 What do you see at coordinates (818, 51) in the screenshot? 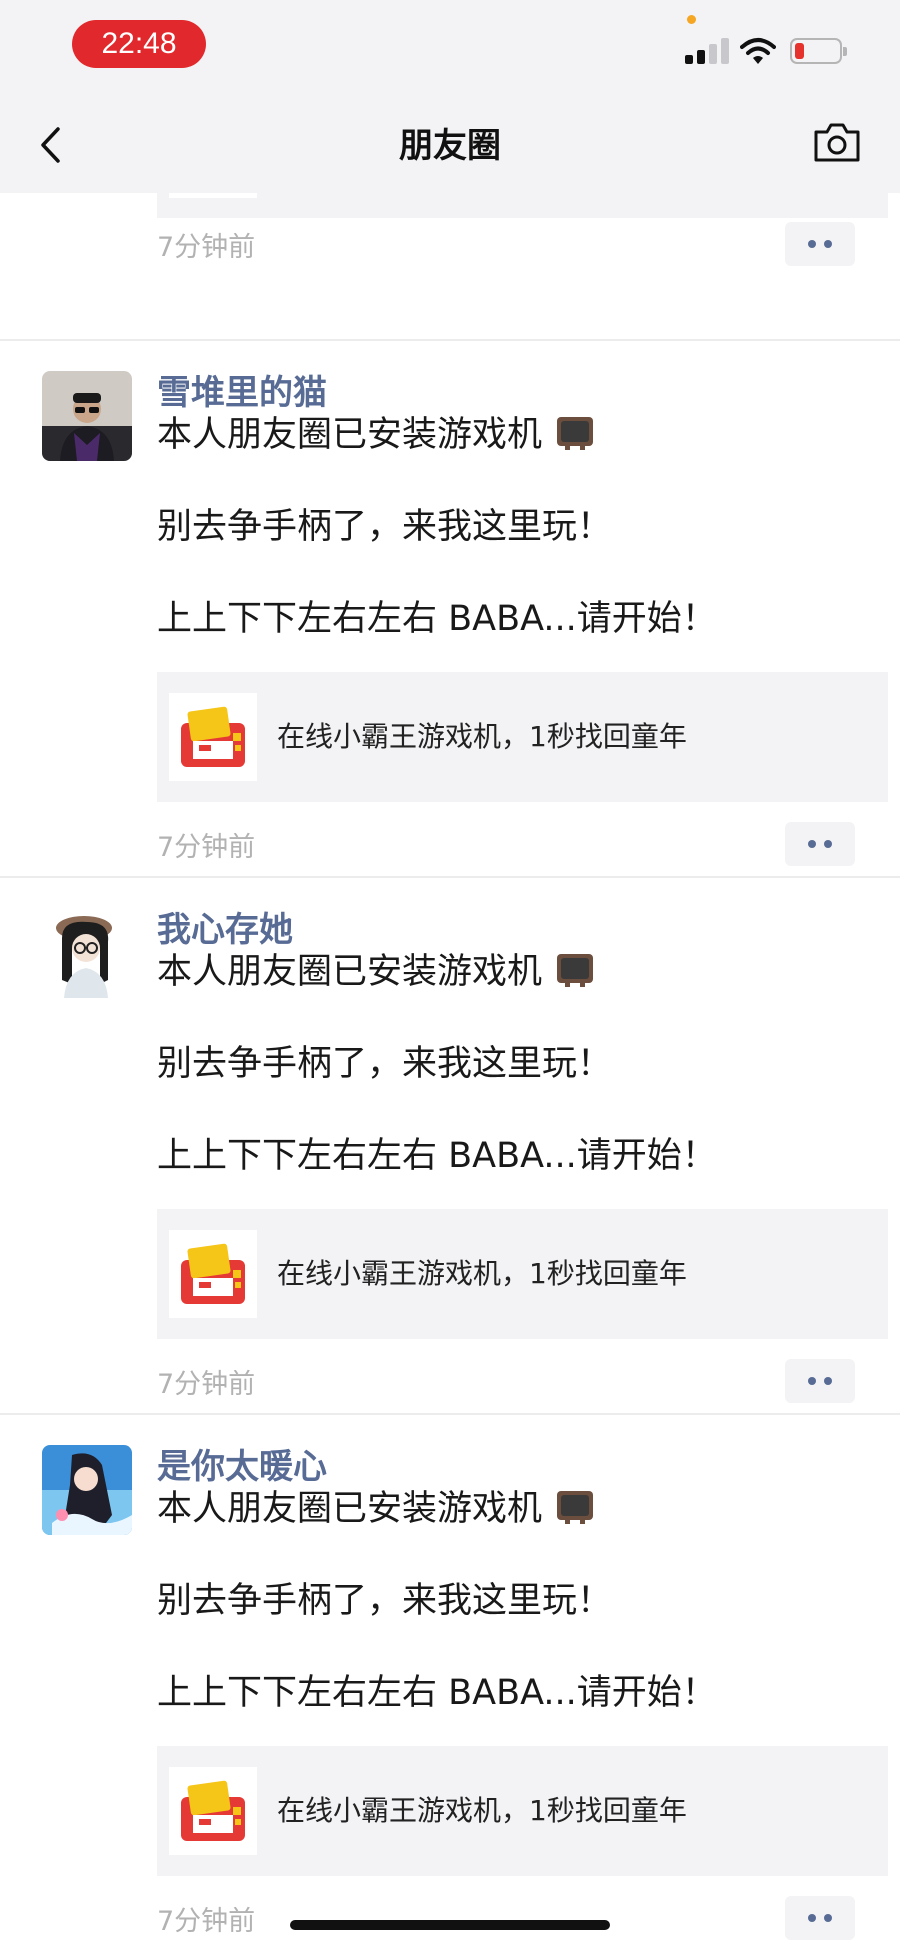
I see `battery-icon` at bounding box center [818, 51].